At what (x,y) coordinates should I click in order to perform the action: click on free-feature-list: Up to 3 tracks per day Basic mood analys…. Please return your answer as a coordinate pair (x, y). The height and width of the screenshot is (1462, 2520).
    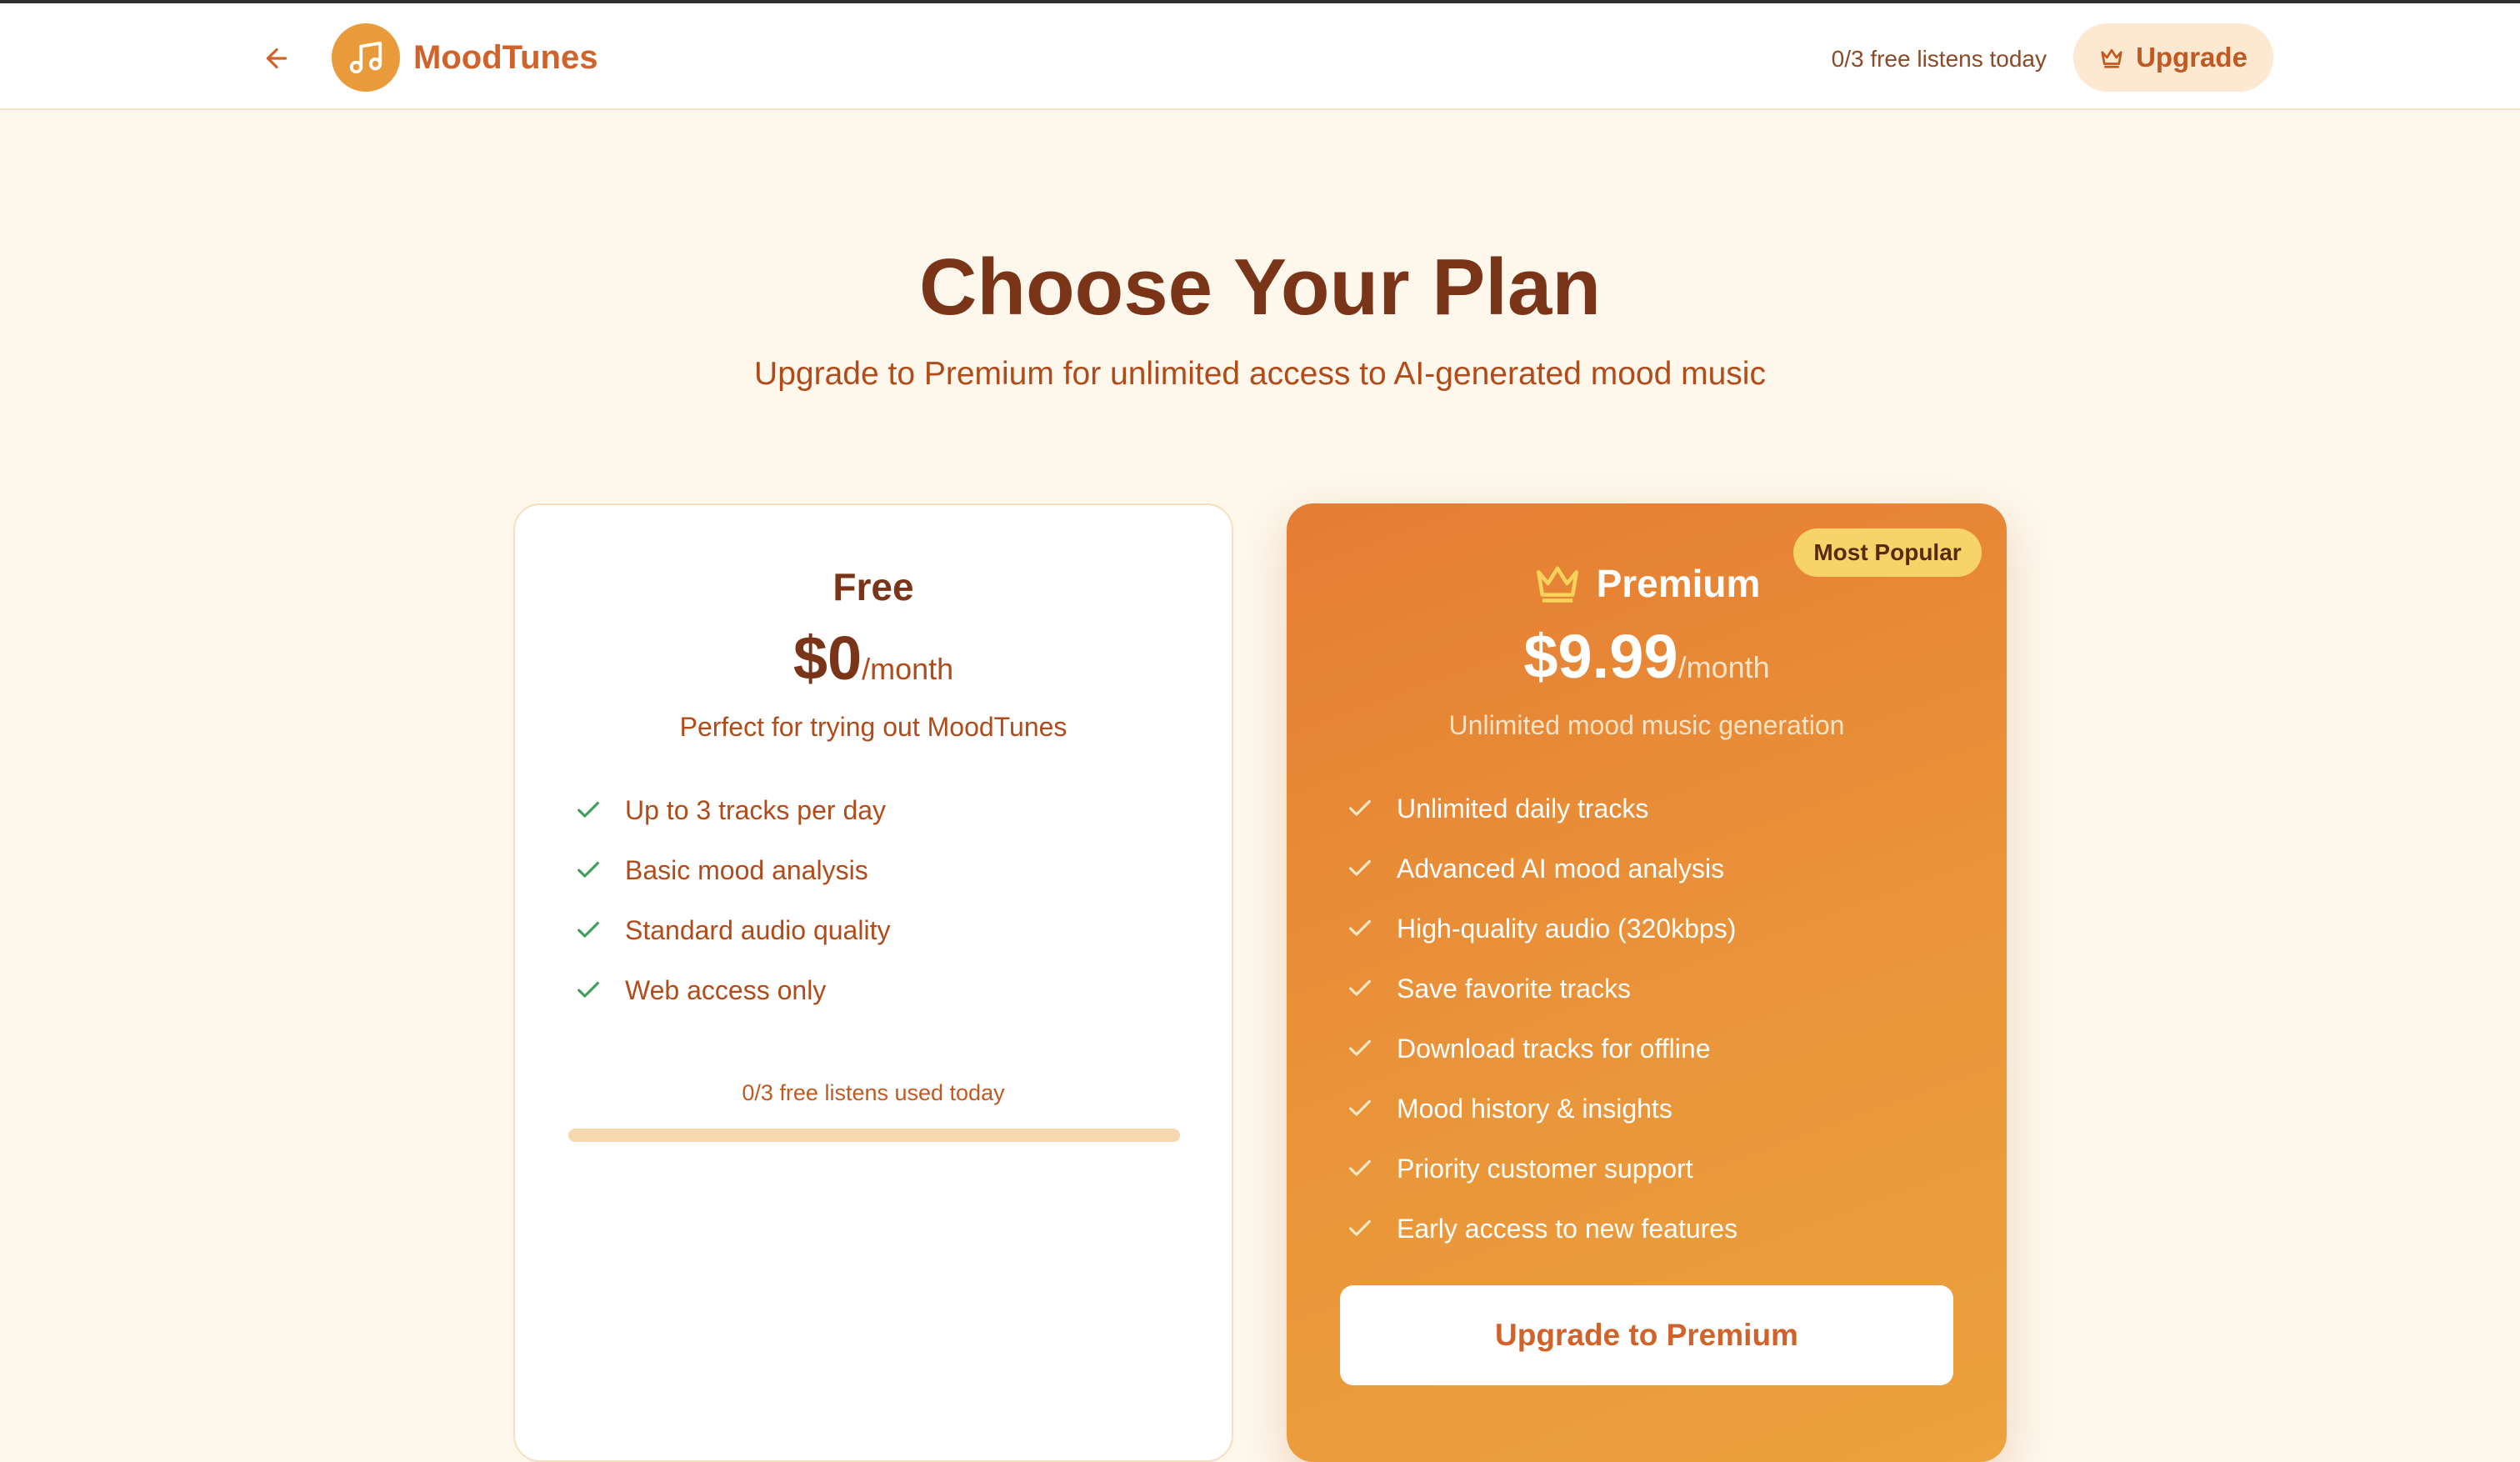
    Looking at the image, I should click on (731, 900).